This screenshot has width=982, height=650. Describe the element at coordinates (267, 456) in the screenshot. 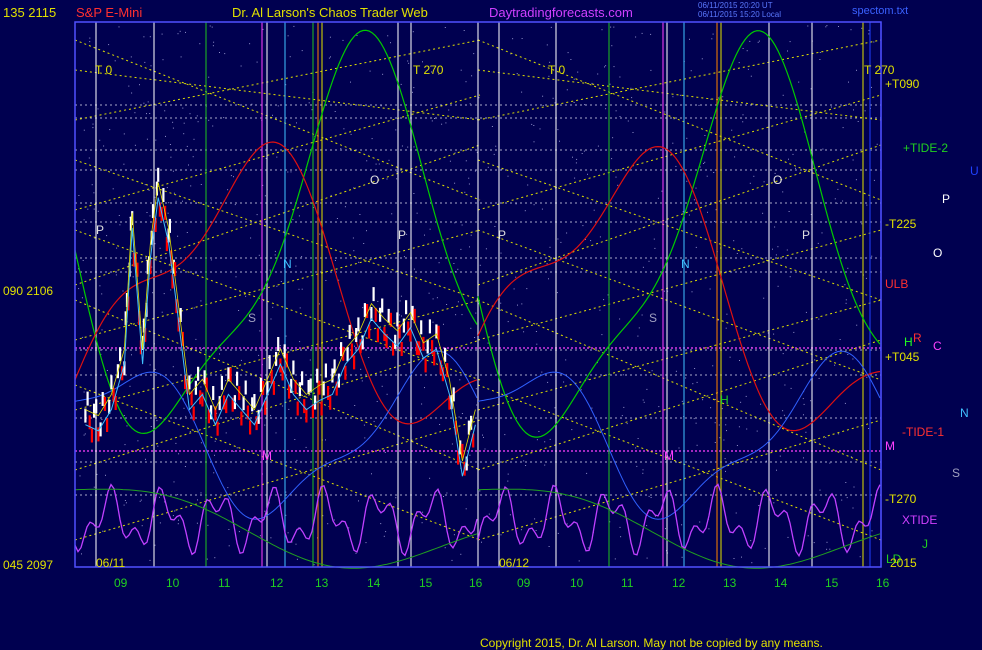

I see `marker-m: M` at that location.